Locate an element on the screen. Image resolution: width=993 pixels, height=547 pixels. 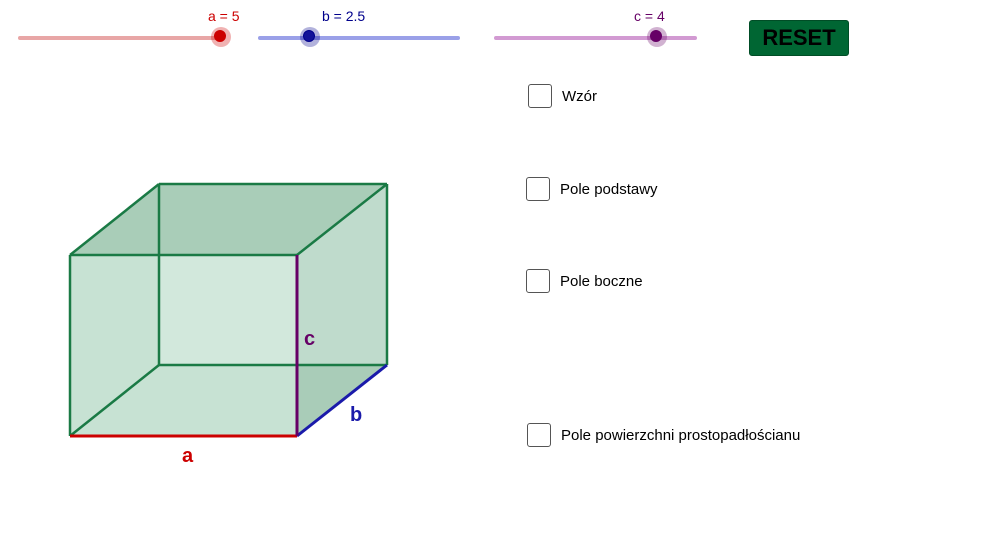
edge-a-label: a is located at coordinates (188, 456).